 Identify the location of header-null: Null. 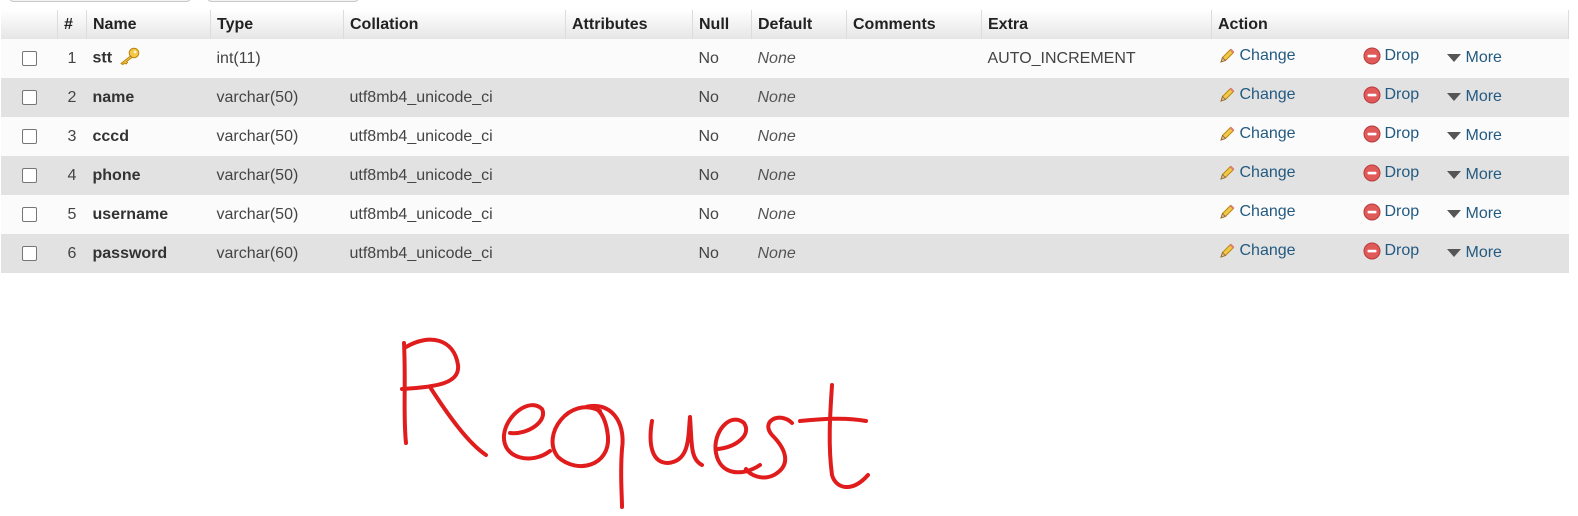
(722, 24).